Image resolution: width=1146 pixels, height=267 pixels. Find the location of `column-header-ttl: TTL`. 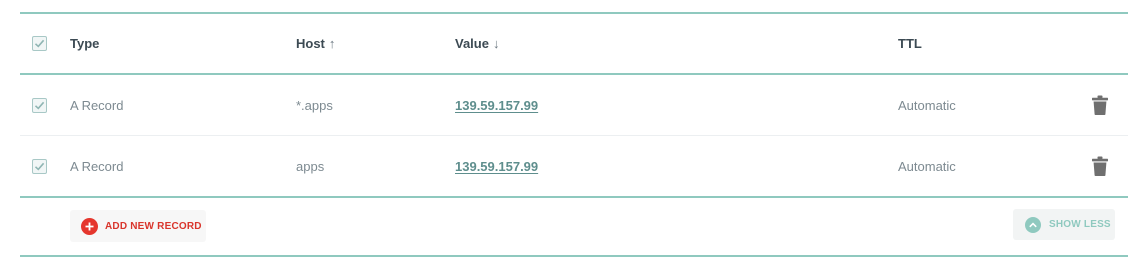

column-header-ttl: TTL is located at coordinates (910, 43).